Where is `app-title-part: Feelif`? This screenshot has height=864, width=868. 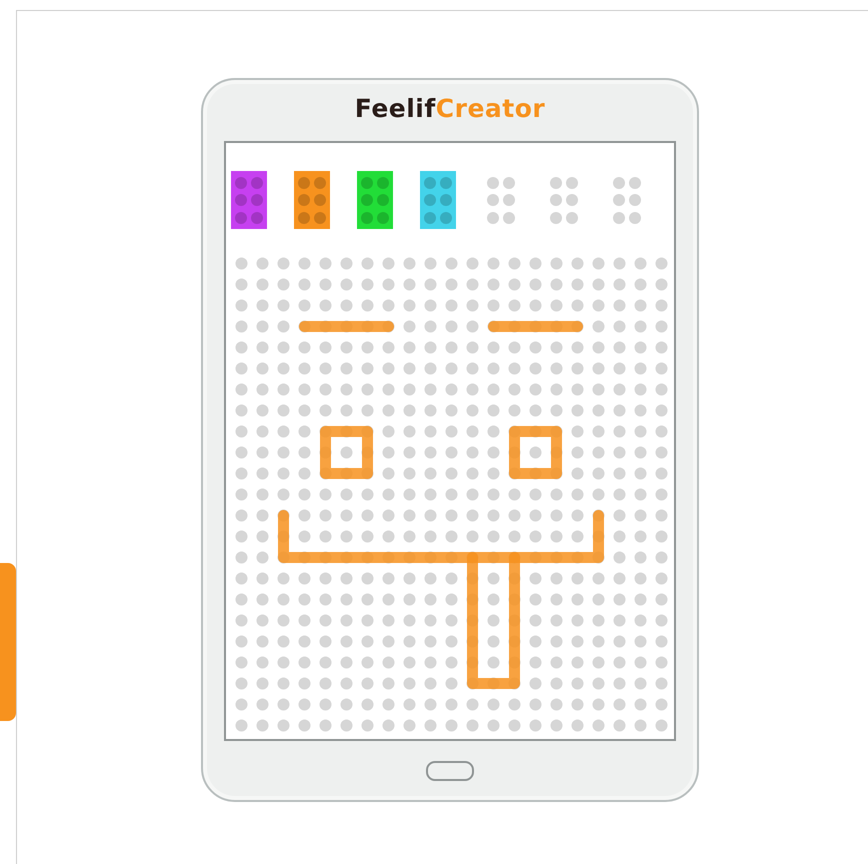
app-title-part: Feelif is located at coordinates (395, 109).